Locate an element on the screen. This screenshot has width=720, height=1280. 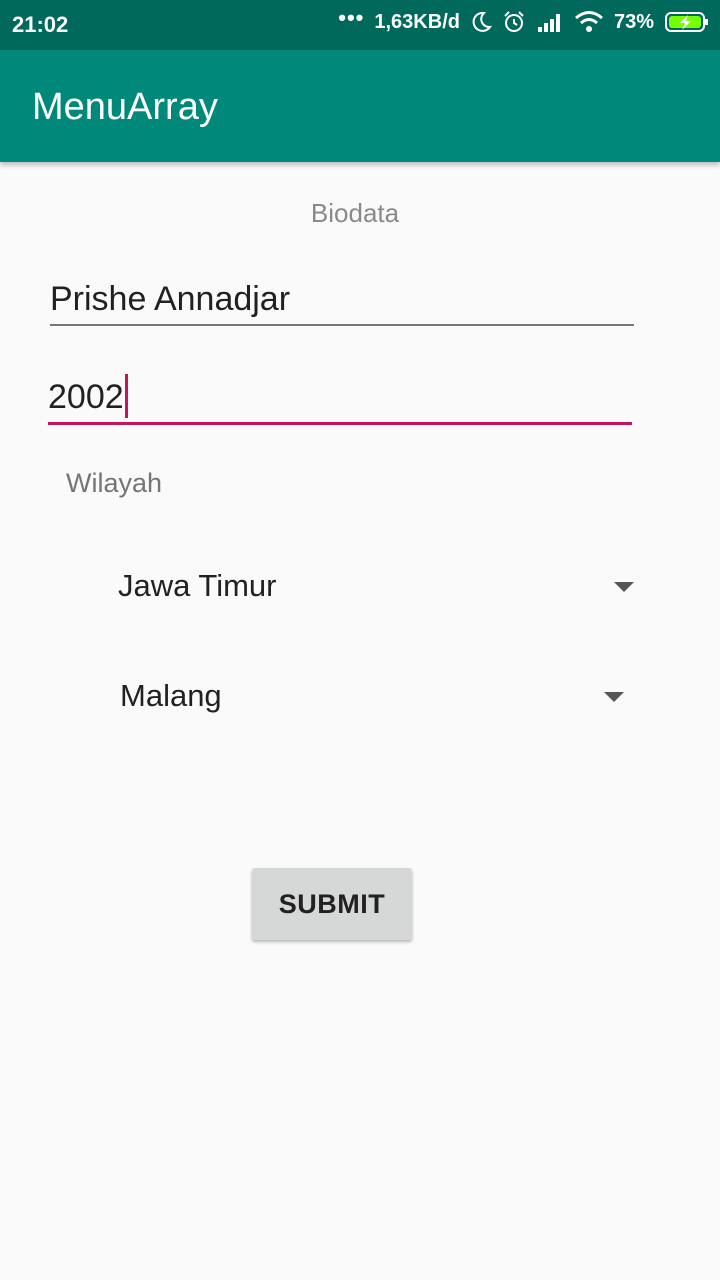
text-cursor is located at coordinates (126, 396).